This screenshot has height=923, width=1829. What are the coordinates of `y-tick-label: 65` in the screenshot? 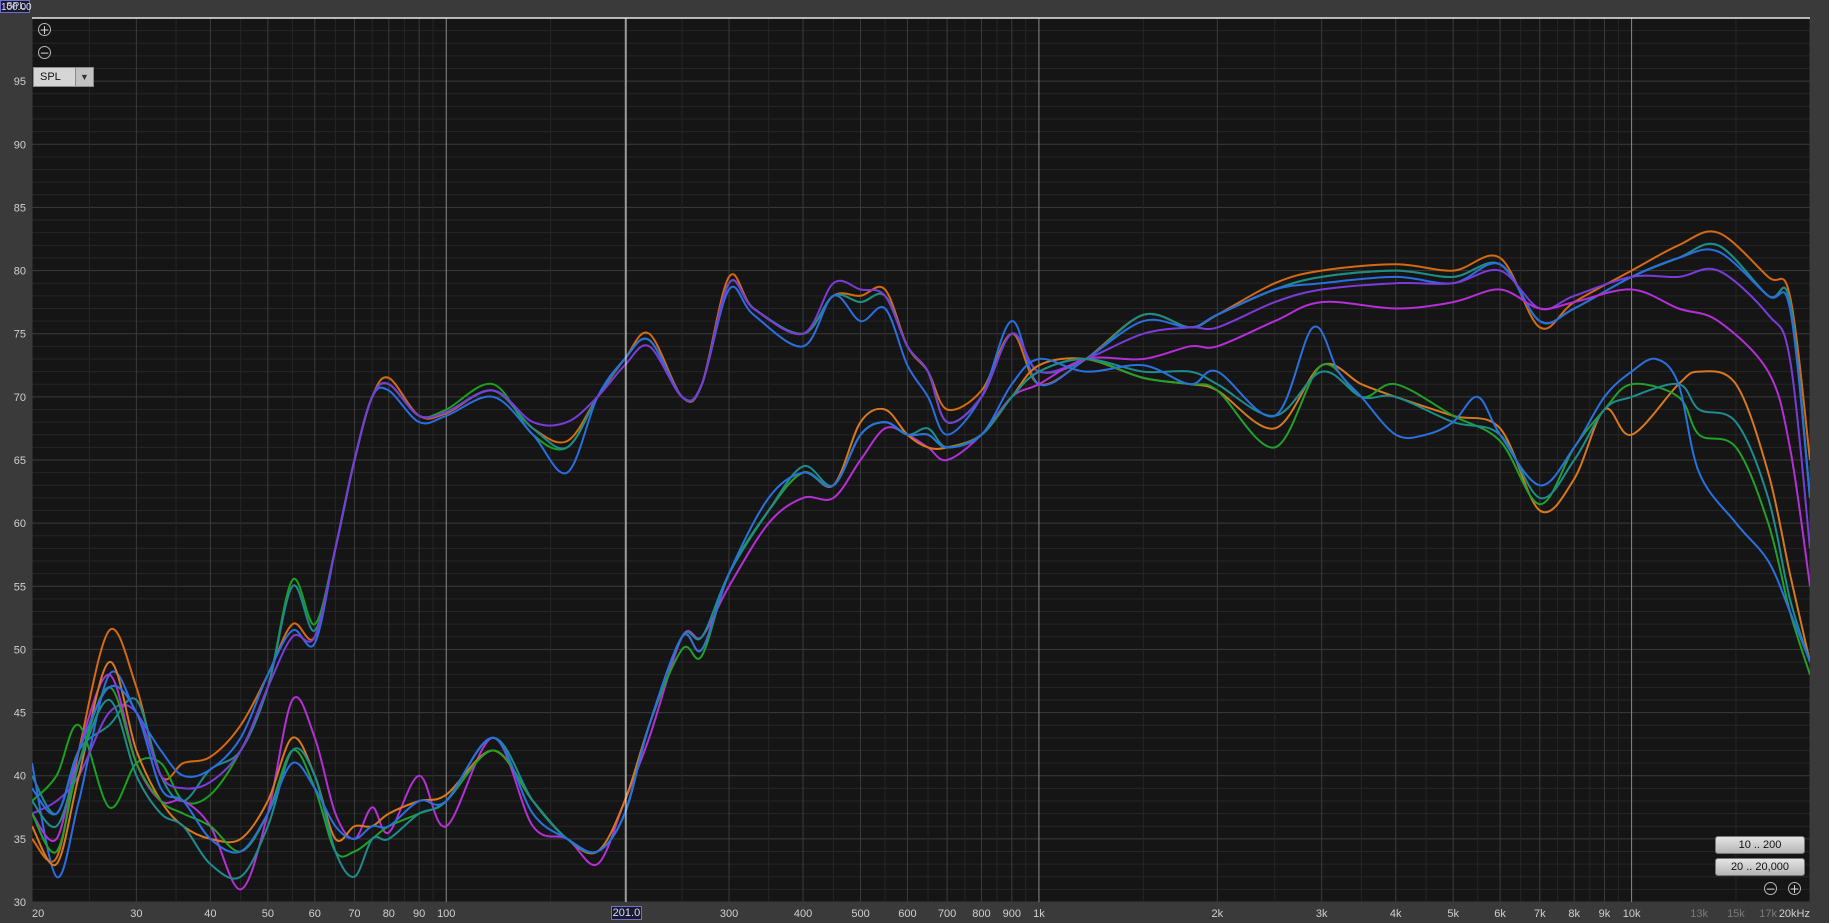 It's located at (20, 461).